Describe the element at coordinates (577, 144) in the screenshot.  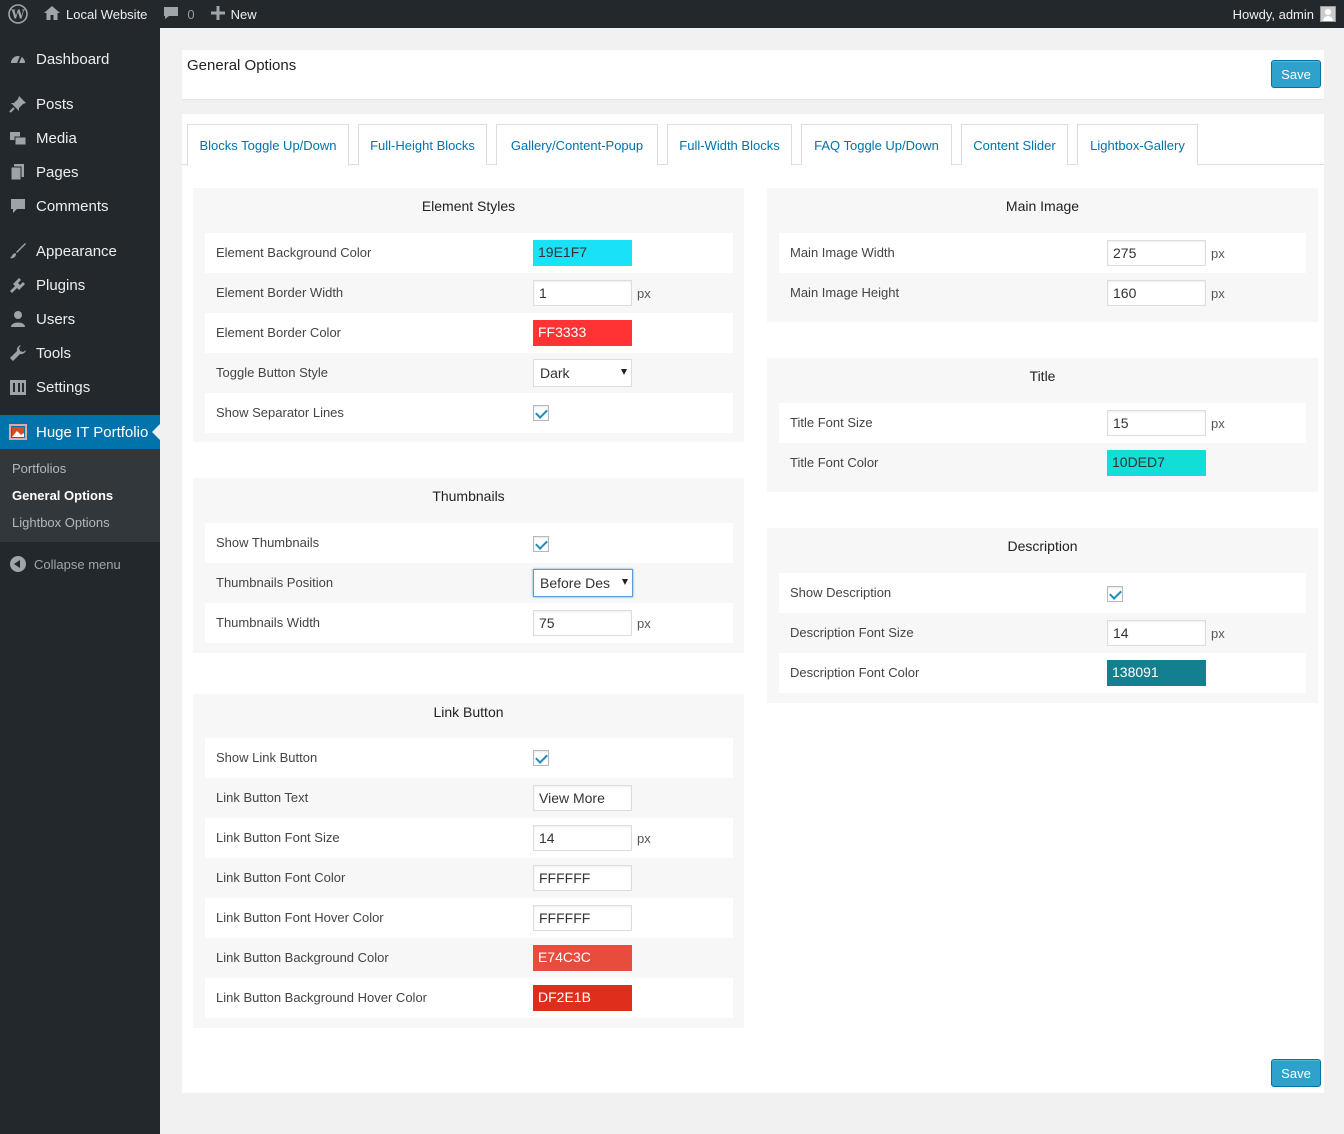
I see `tab-gallery-content-popup: Gallery/Content-Popup` at that location.